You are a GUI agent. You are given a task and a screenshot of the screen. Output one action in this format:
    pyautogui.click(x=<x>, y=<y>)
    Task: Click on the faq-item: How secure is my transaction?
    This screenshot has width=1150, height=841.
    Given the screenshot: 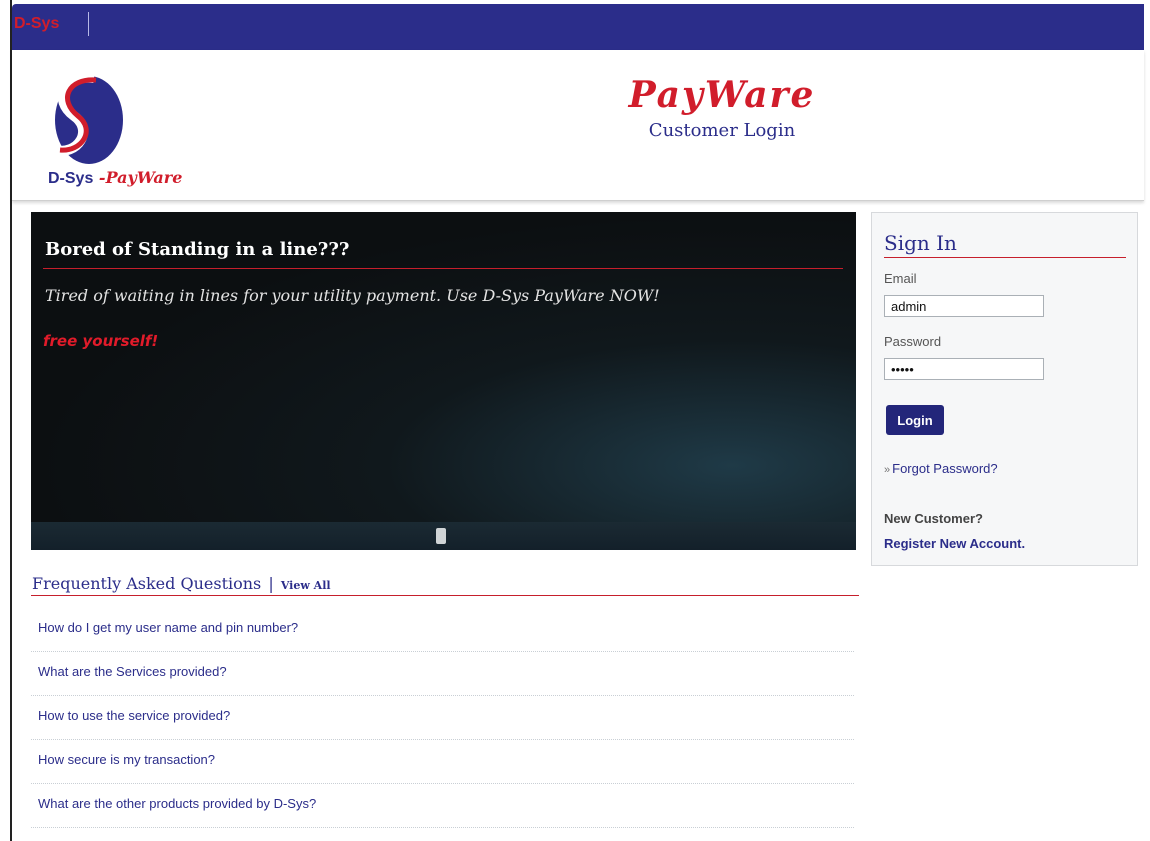 What is the action you would take?
    pyautogui.click(x=442, y=762)
    